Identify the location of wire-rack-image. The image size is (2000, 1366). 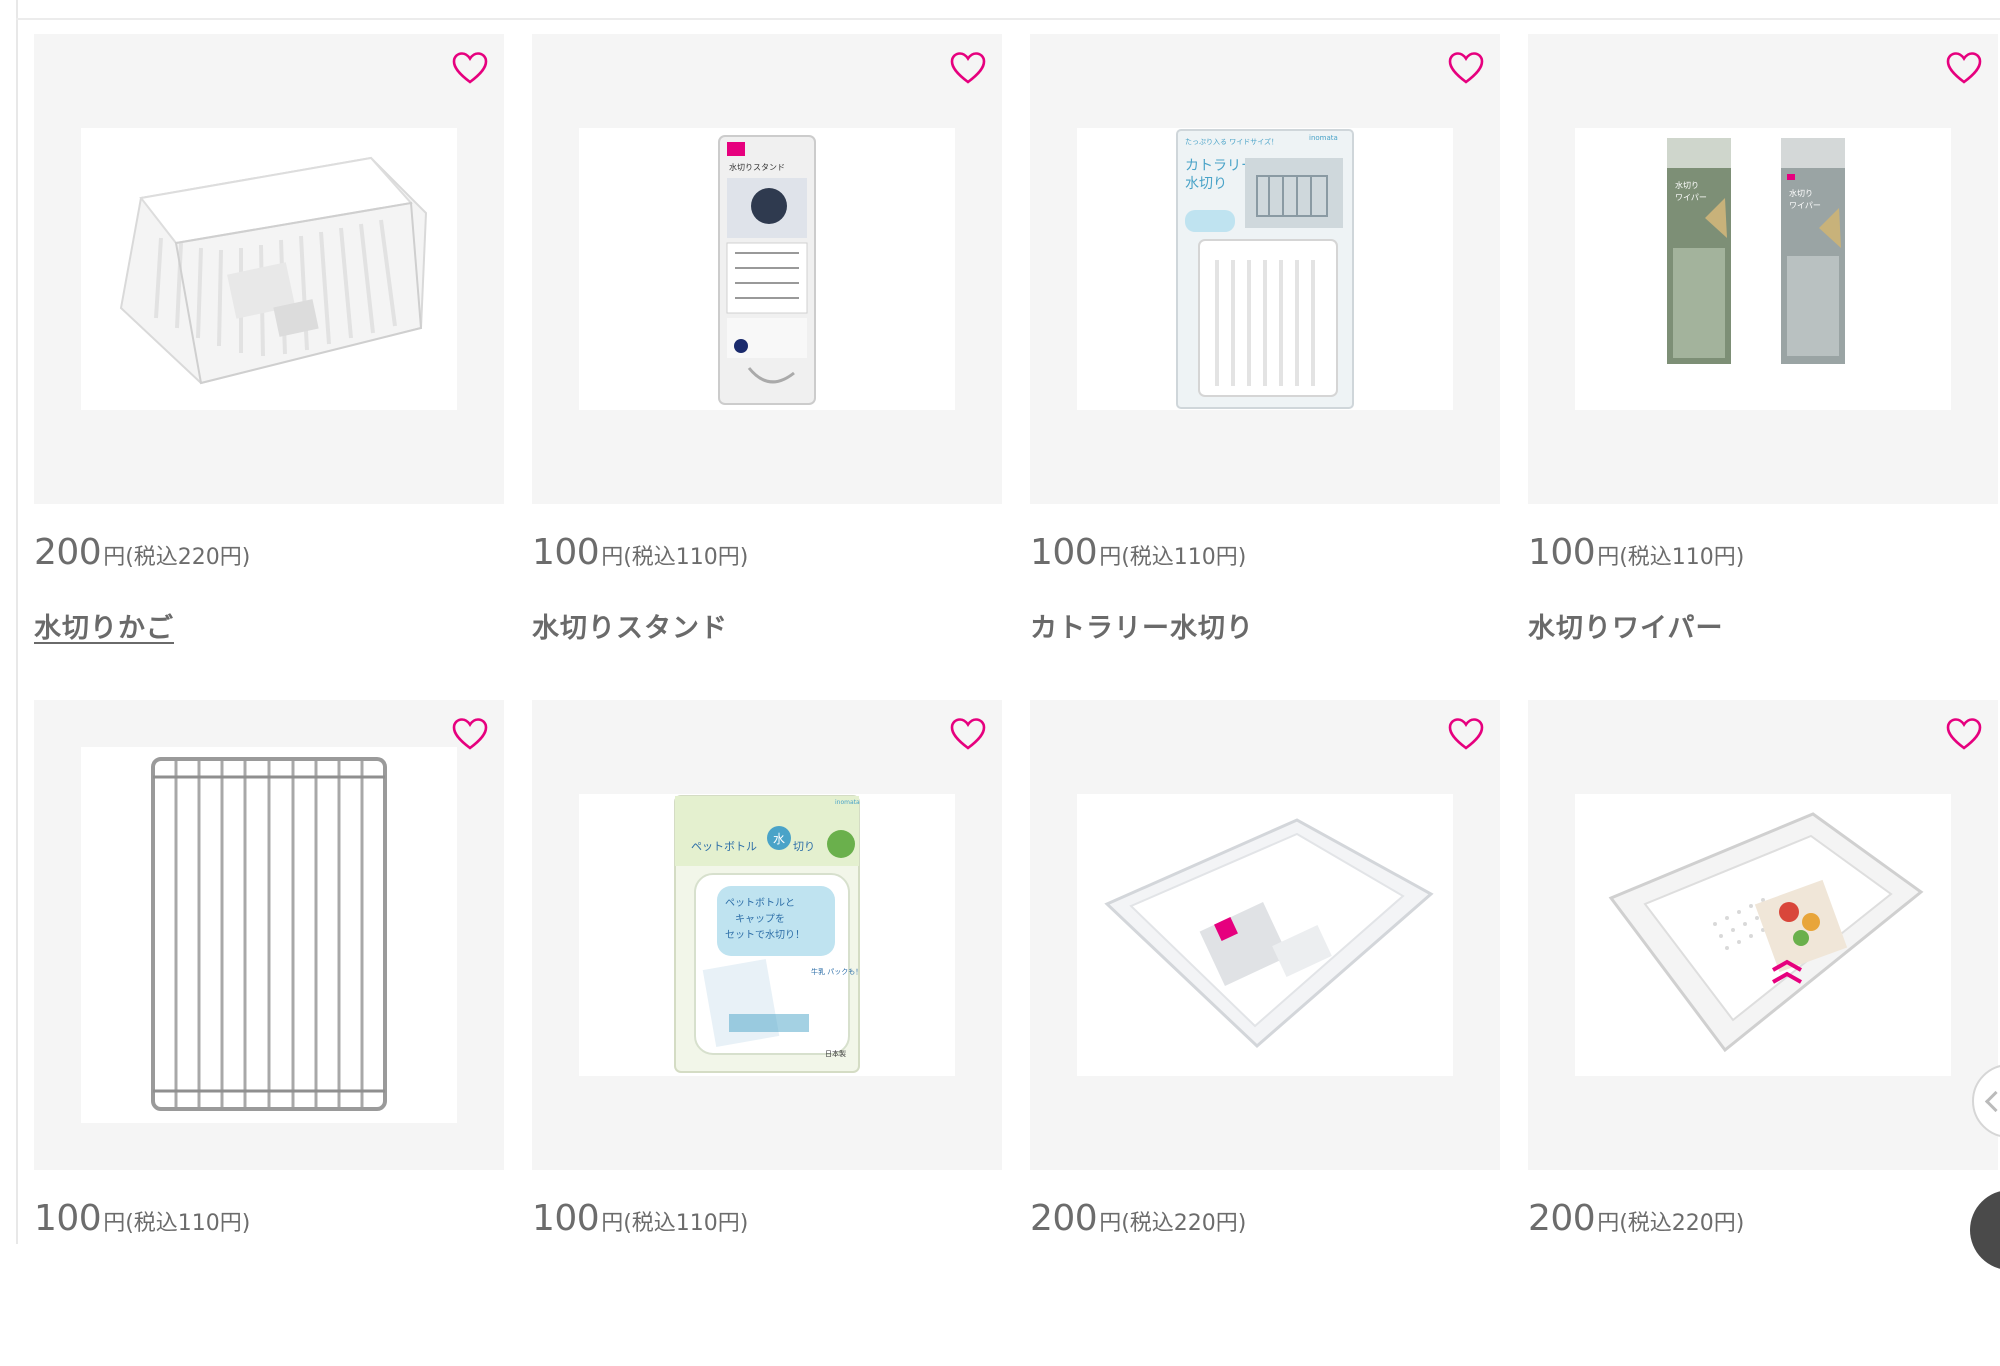
(269, 935).